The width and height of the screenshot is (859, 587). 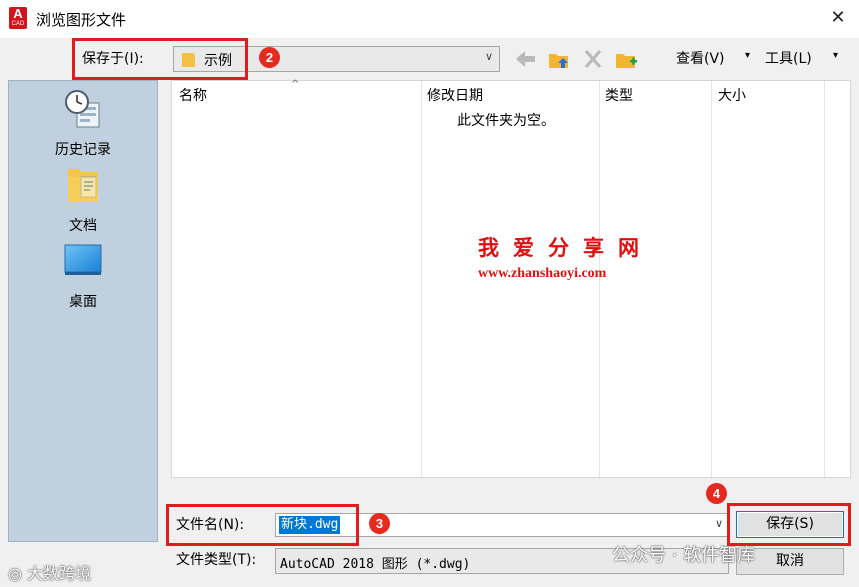 I want to click on places-item-documents: 文档, so click(x=83, y=199).